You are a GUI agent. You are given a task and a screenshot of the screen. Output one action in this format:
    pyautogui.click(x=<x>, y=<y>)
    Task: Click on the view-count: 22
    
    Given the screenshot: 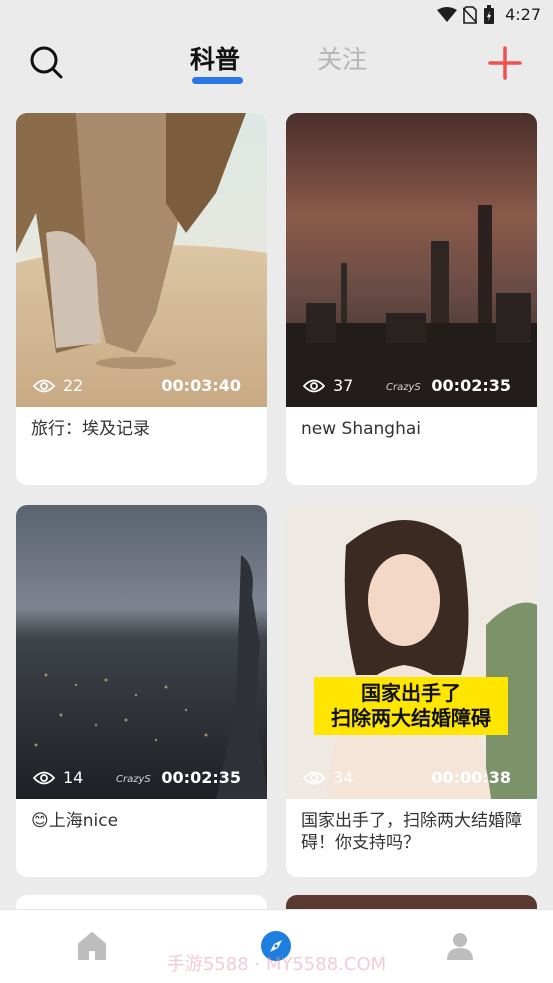 What is the action you would take?
    pyautogui.click(x=58, y=385)
    